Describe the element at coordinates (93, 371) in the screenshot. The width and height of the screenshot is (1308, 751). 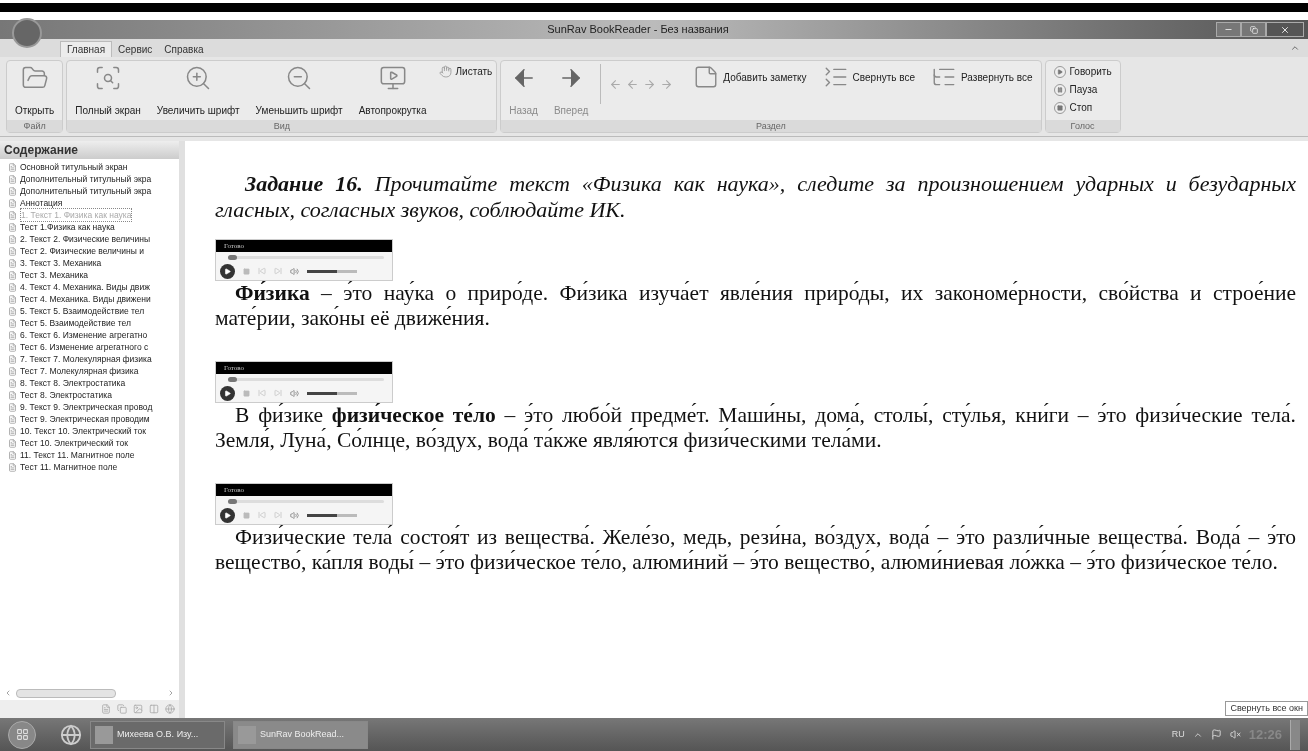
I see `tree-item: Тест 7. Молекулярная физика` at that location.